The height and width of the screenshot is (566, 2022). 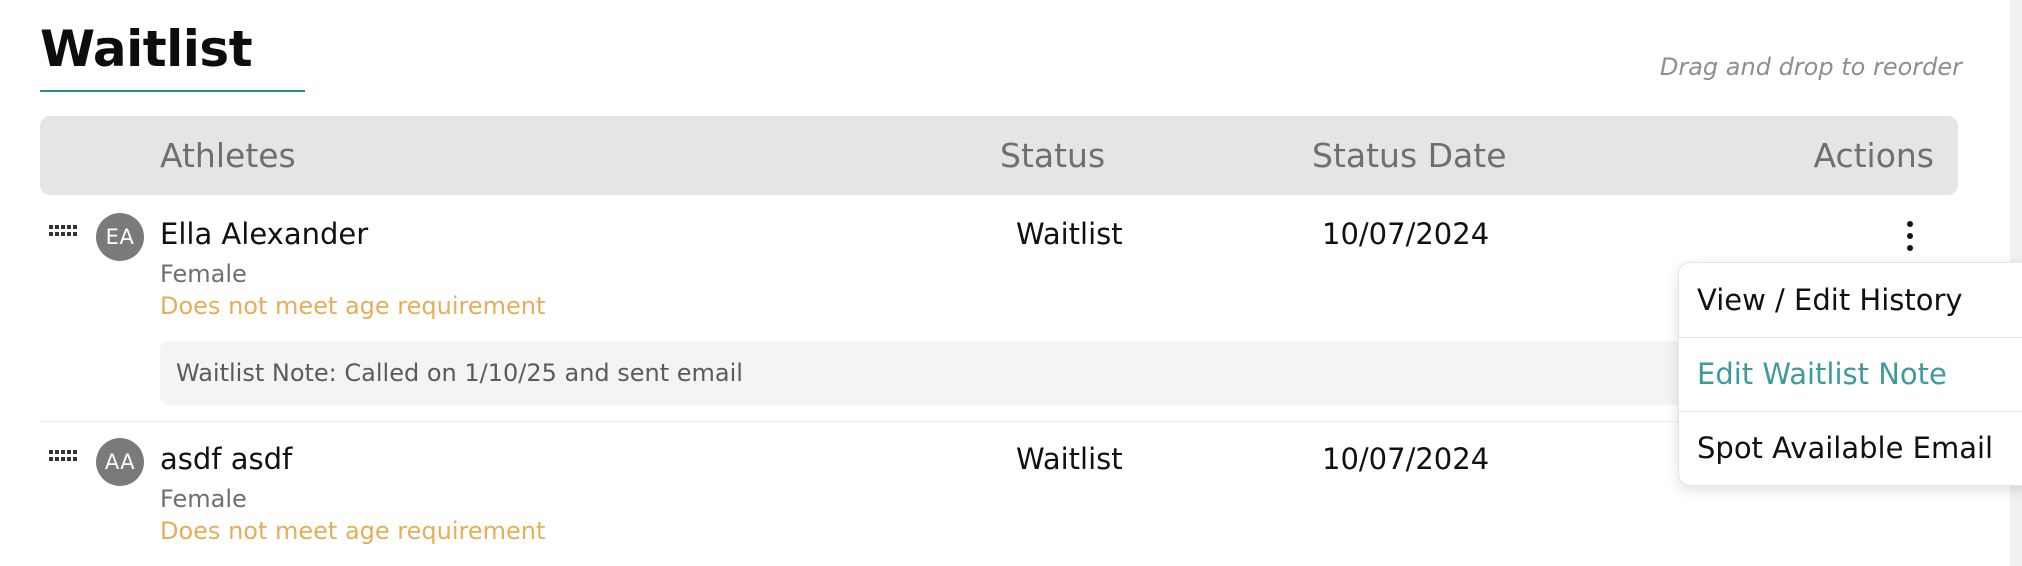 I want to click on menu-item-spot-available-email: Spot Available Email, so click(x=1850, y=448).